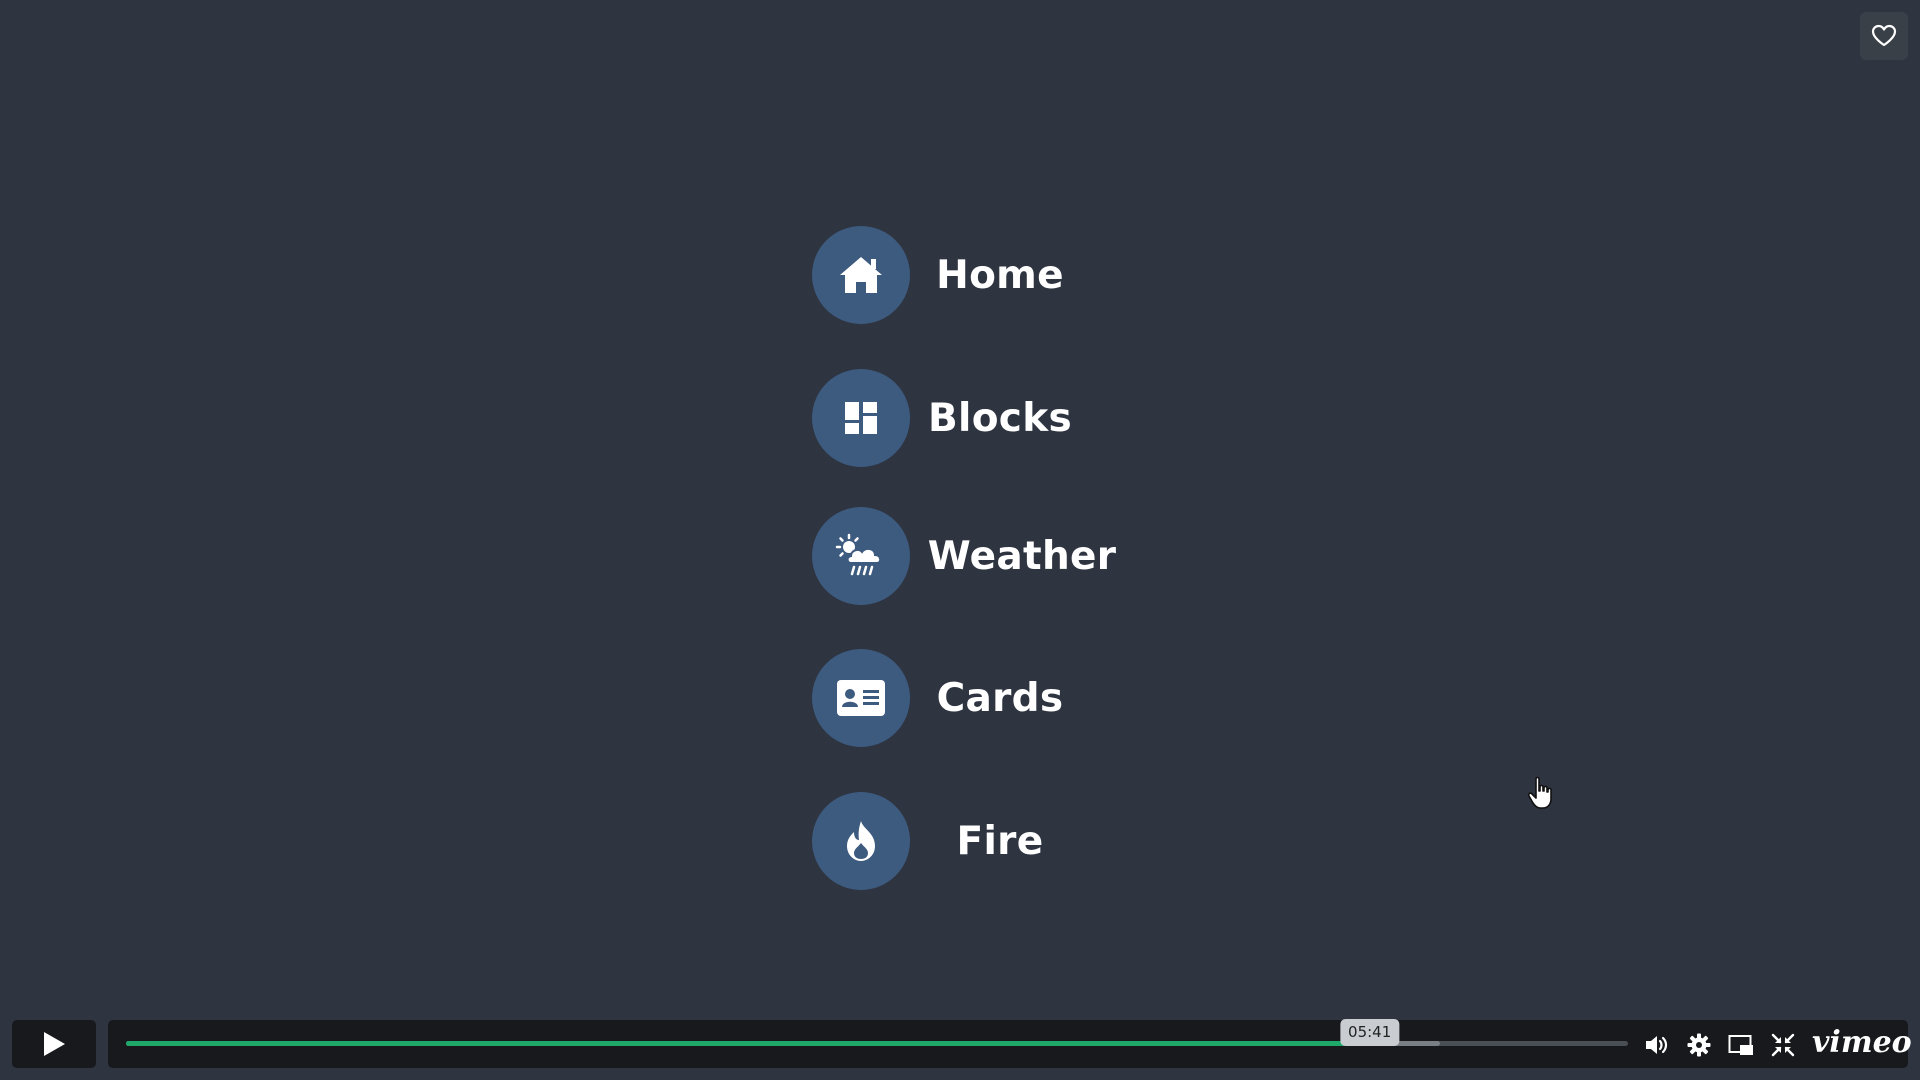 This screenshot has width=1920, height=1080. I want to click on home-icon, so click(861, 275).